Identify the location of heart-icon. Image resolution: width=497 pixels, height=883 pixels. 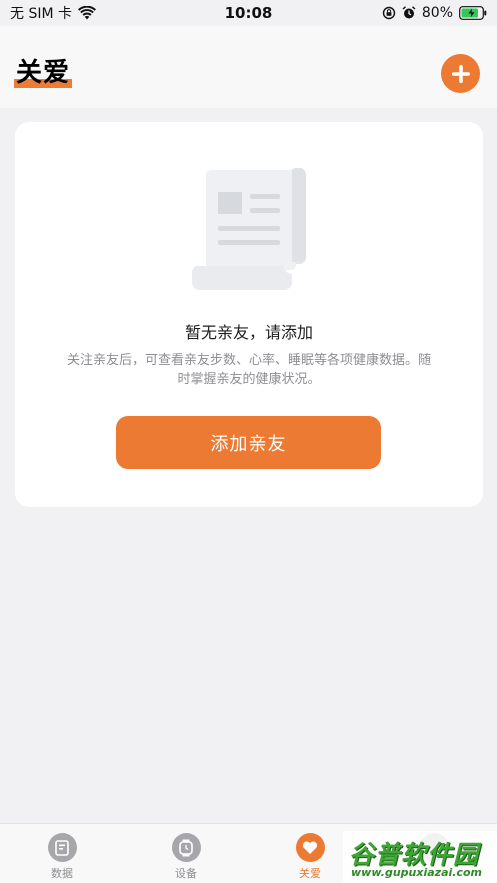
(310, 847).